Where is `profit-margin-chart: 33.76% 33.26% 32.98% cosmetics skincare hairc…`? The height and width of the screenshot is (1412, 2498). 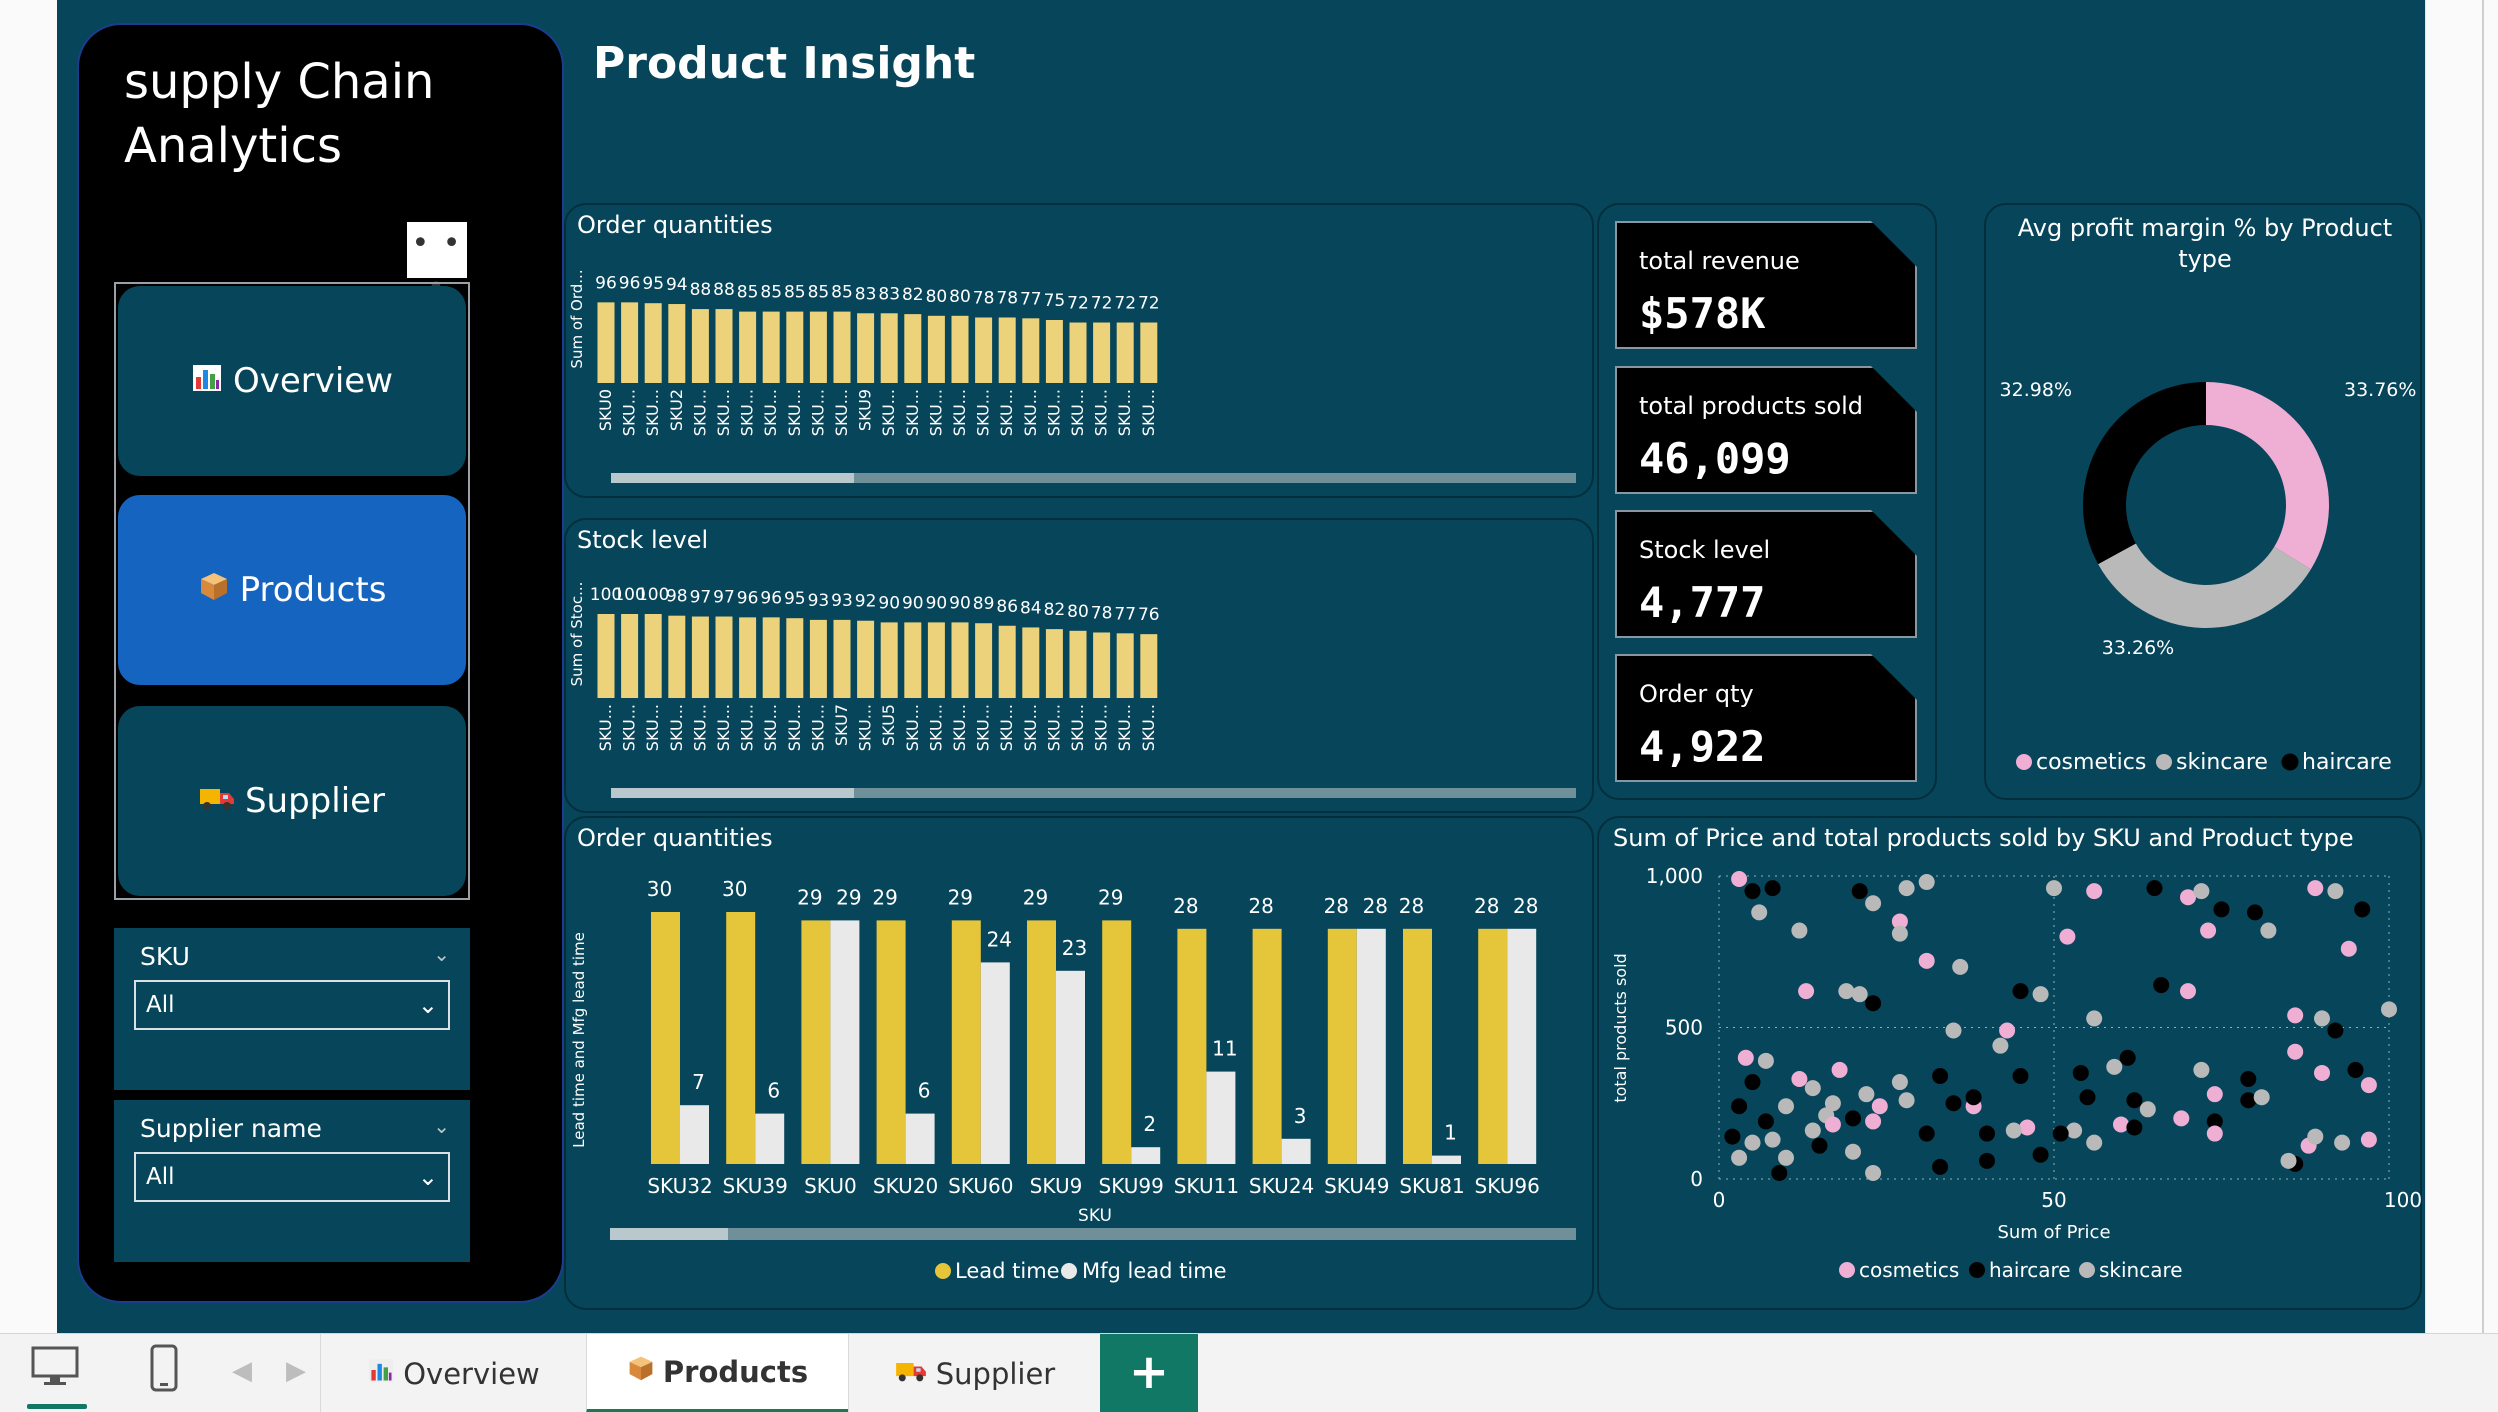 profit-margin-chart: 33.76% 33.26% 32.98% cosmetics skincare hairc… is located at coordinates (2208, 577).